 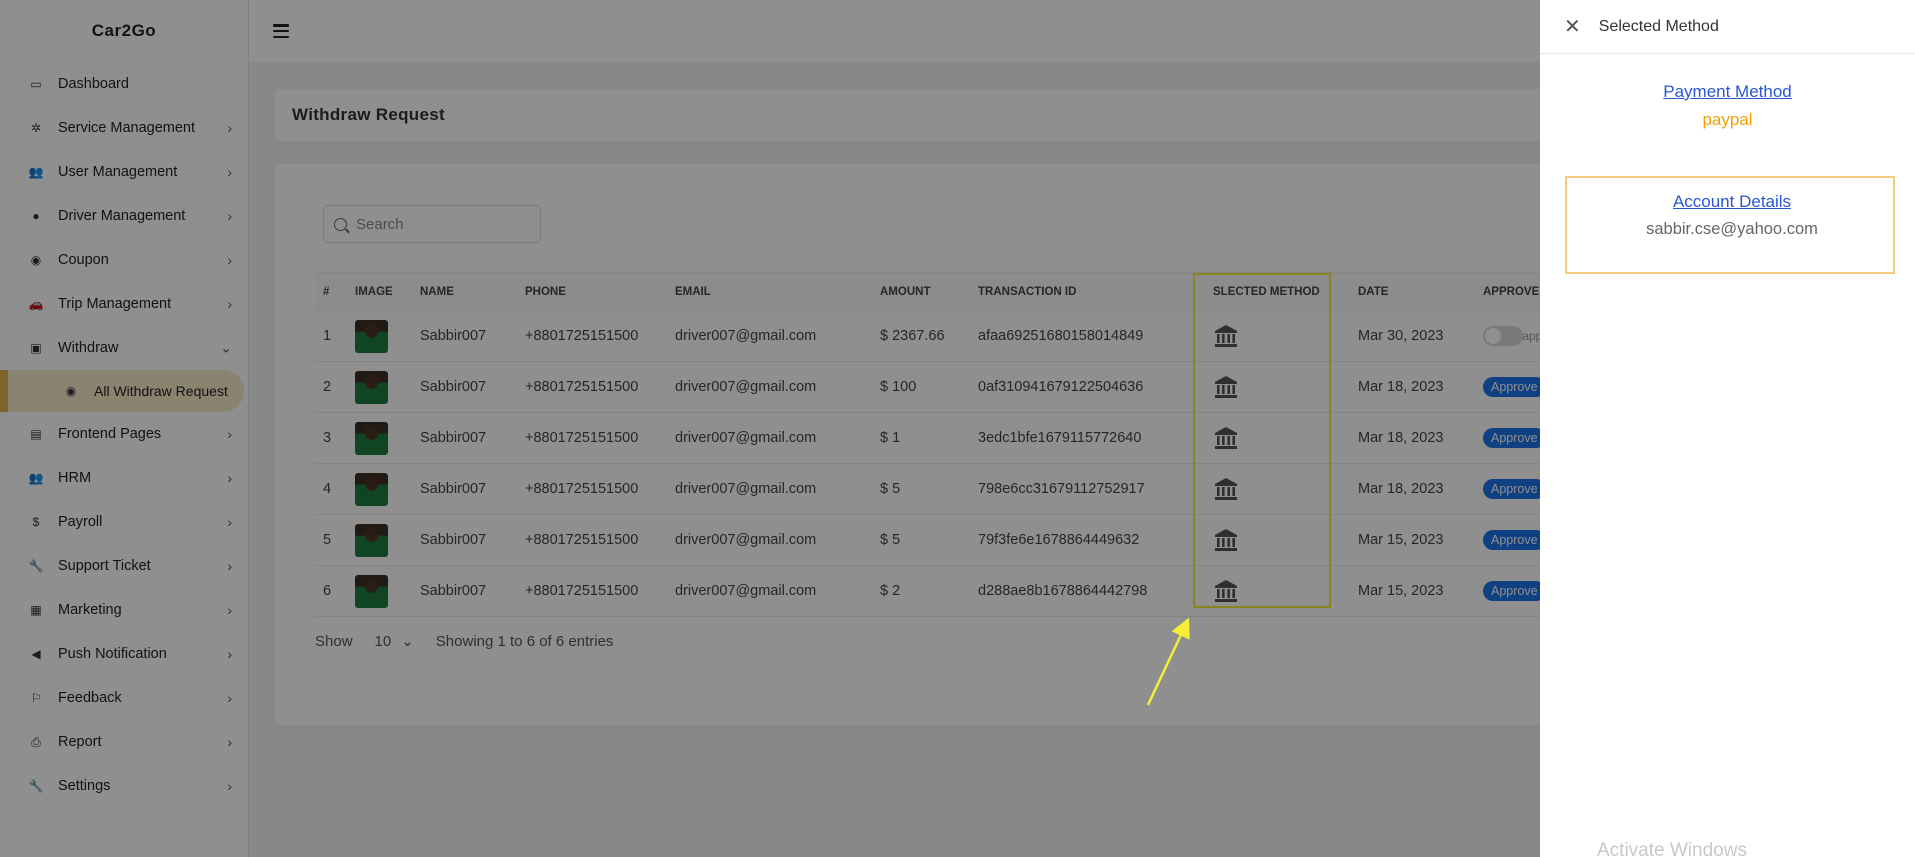 I want to click on drawer-title: Selected Method, so click(x=1658, y=26).